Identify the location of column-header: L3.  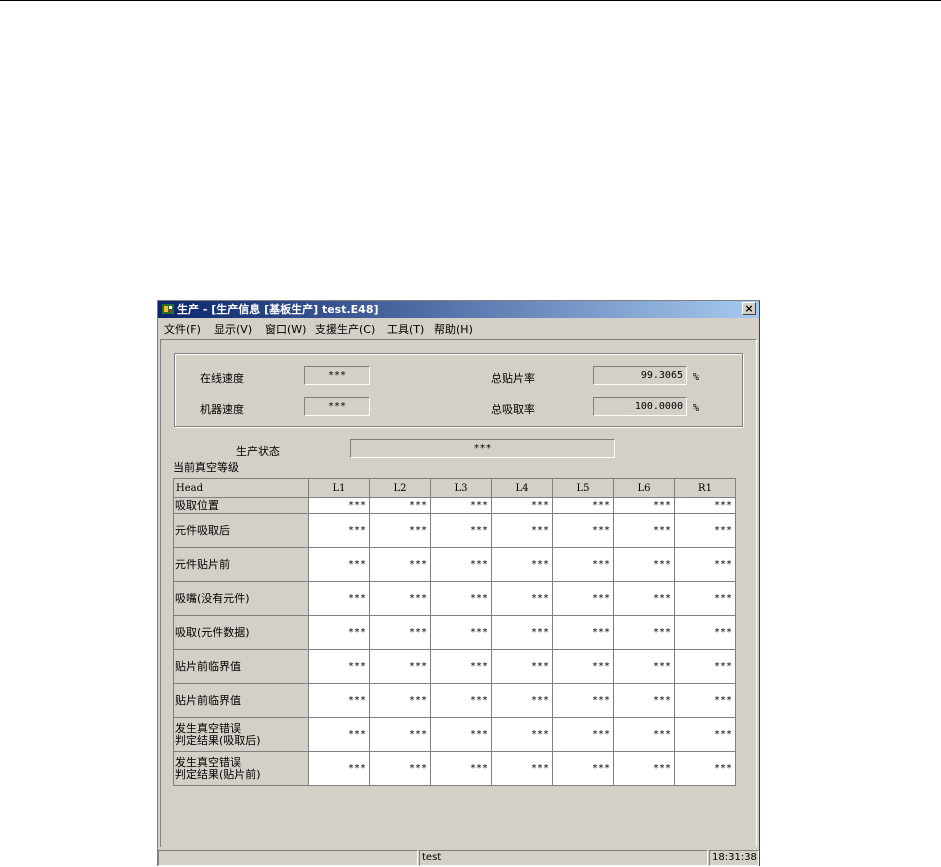
(461, 488).